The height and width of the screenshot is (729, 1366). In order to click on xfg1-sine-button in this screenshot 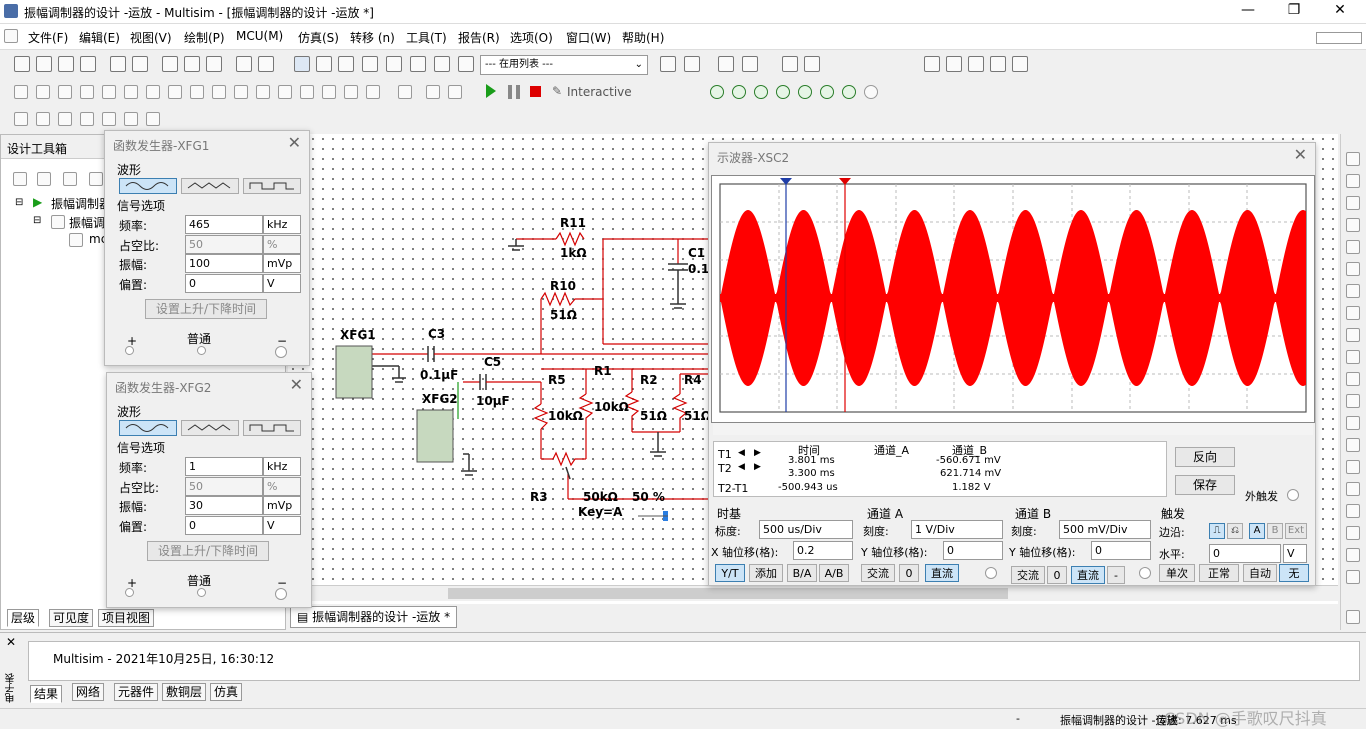, I will do `click(148, 186)`.